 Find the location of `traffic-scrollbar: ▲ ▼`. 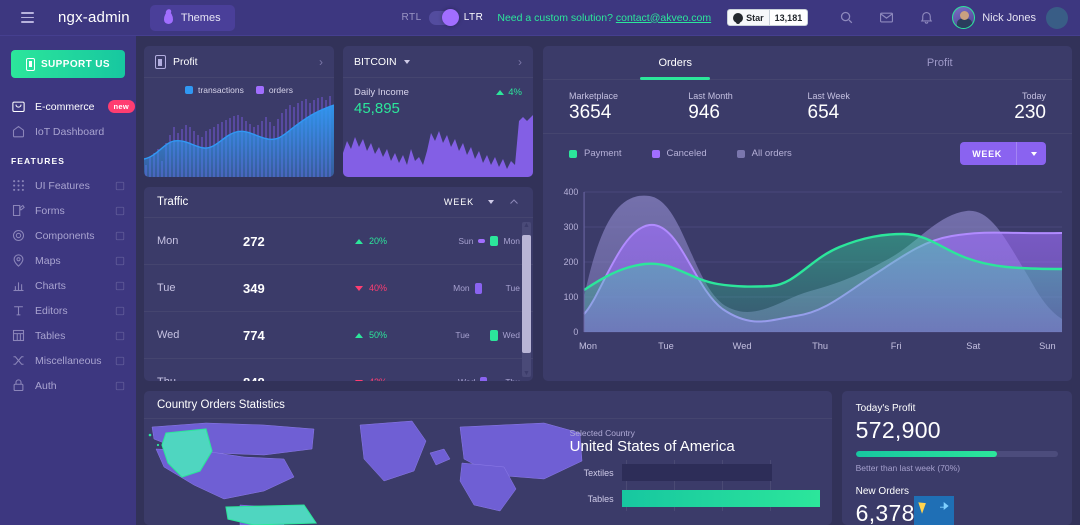

traffic-scrollbar: ▲ ▼ is located at coordinates (526, 299).